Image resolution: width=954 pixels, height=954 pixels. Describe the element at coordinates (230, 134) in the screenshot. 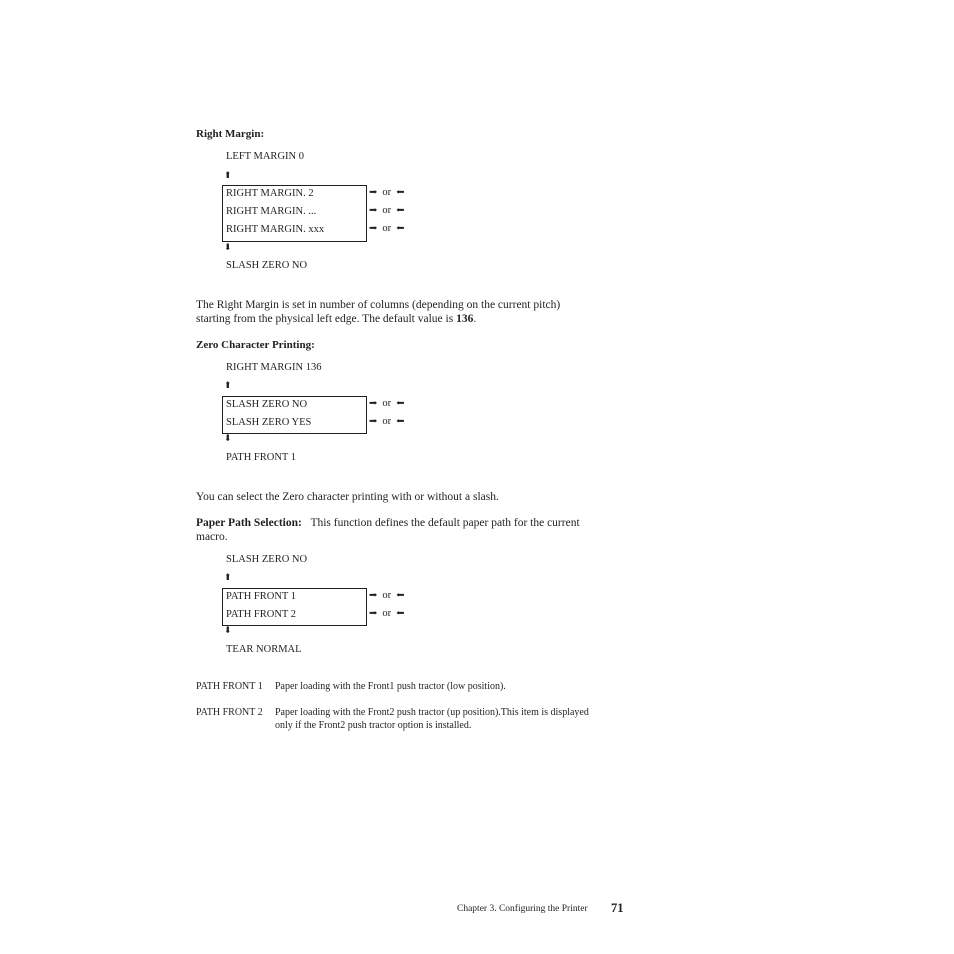

I see `section-heading-right-margin: Right Margin:` at that location.